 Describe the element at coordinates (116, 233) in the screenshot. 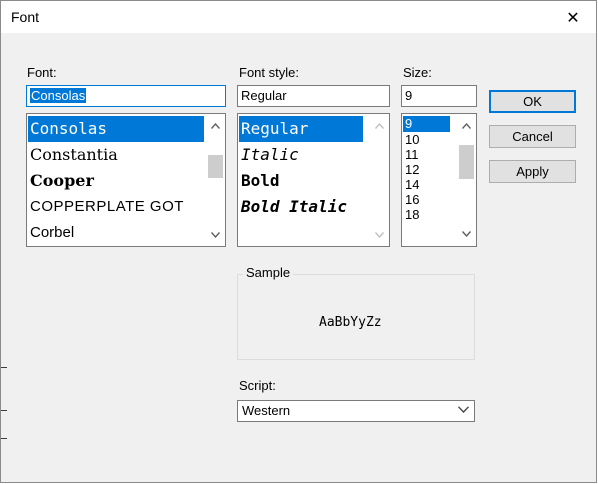

I see `font-list-item-corbel: Corbel` at that location.